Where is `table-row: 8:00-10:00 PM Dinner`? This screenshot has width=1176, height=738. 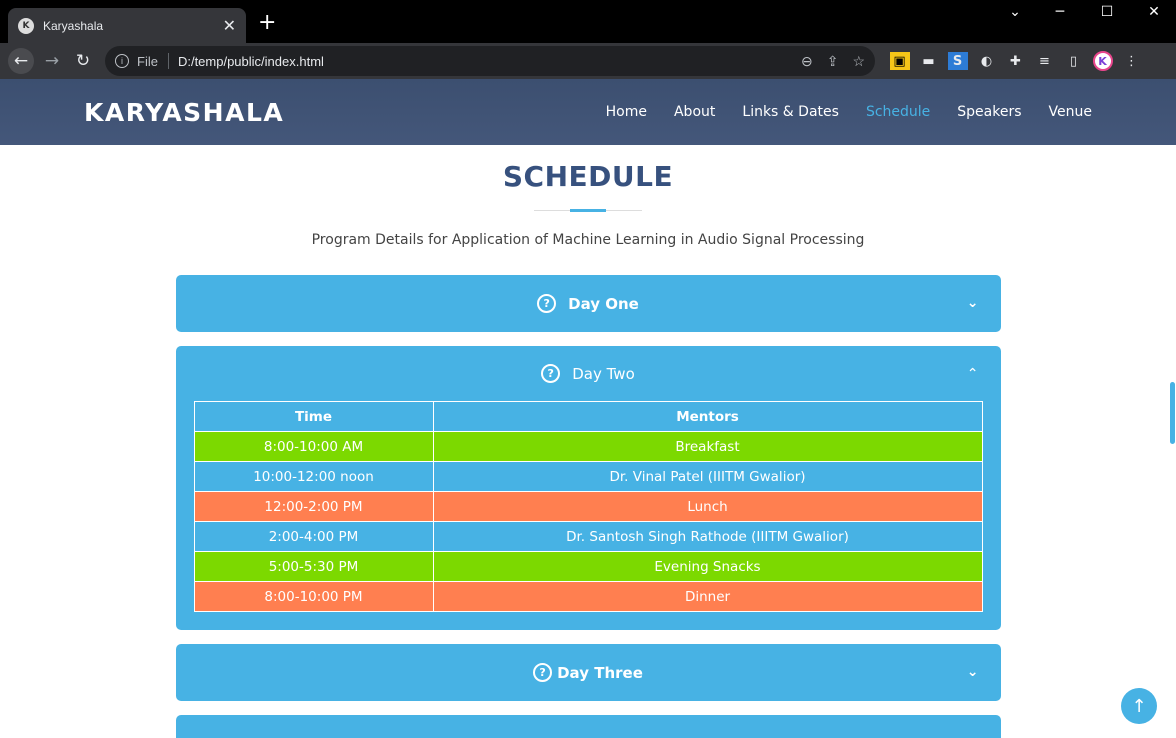 table-row: 8:00-10:00 PM Dinner is located at coordinates (588, 596).